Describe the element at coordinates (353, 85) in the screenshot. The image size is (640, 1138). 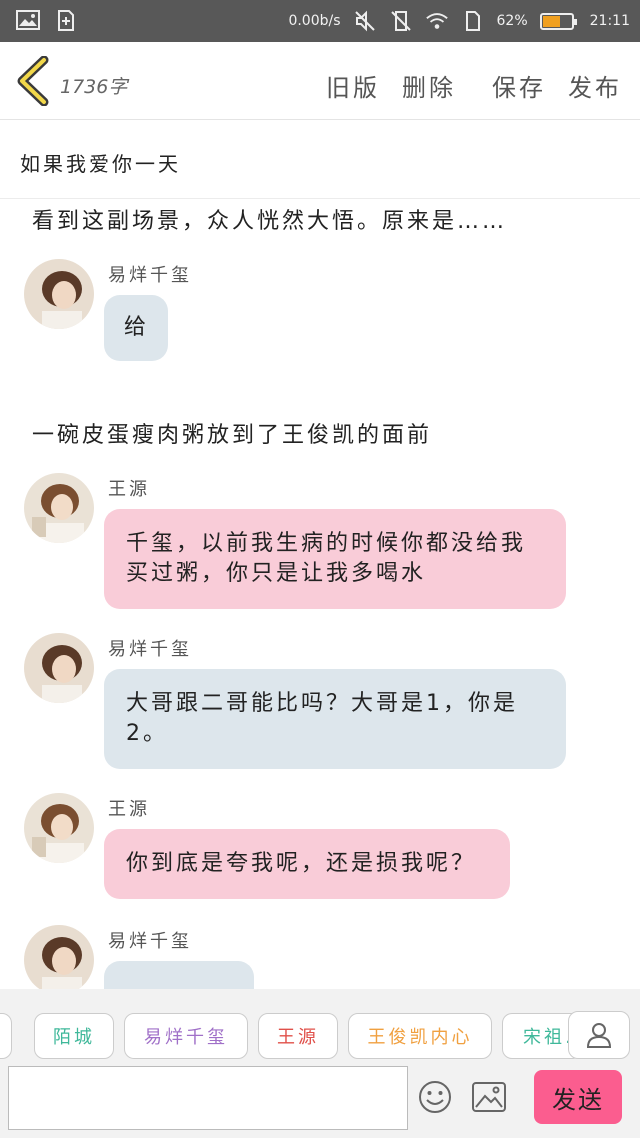
I see `old-version-button: 旧版` at that location.